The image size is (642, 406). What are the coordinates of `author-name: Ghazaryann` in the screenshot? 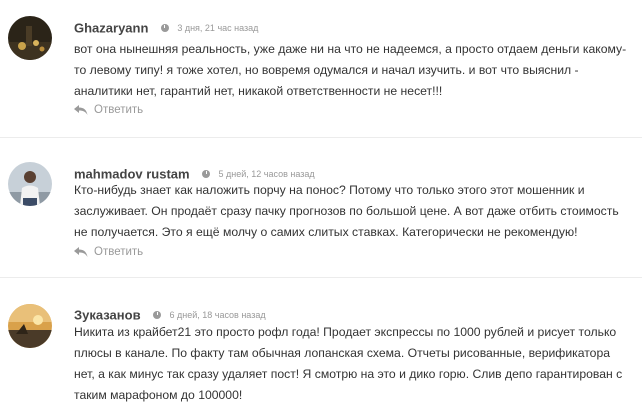 It's located at (111, 27).